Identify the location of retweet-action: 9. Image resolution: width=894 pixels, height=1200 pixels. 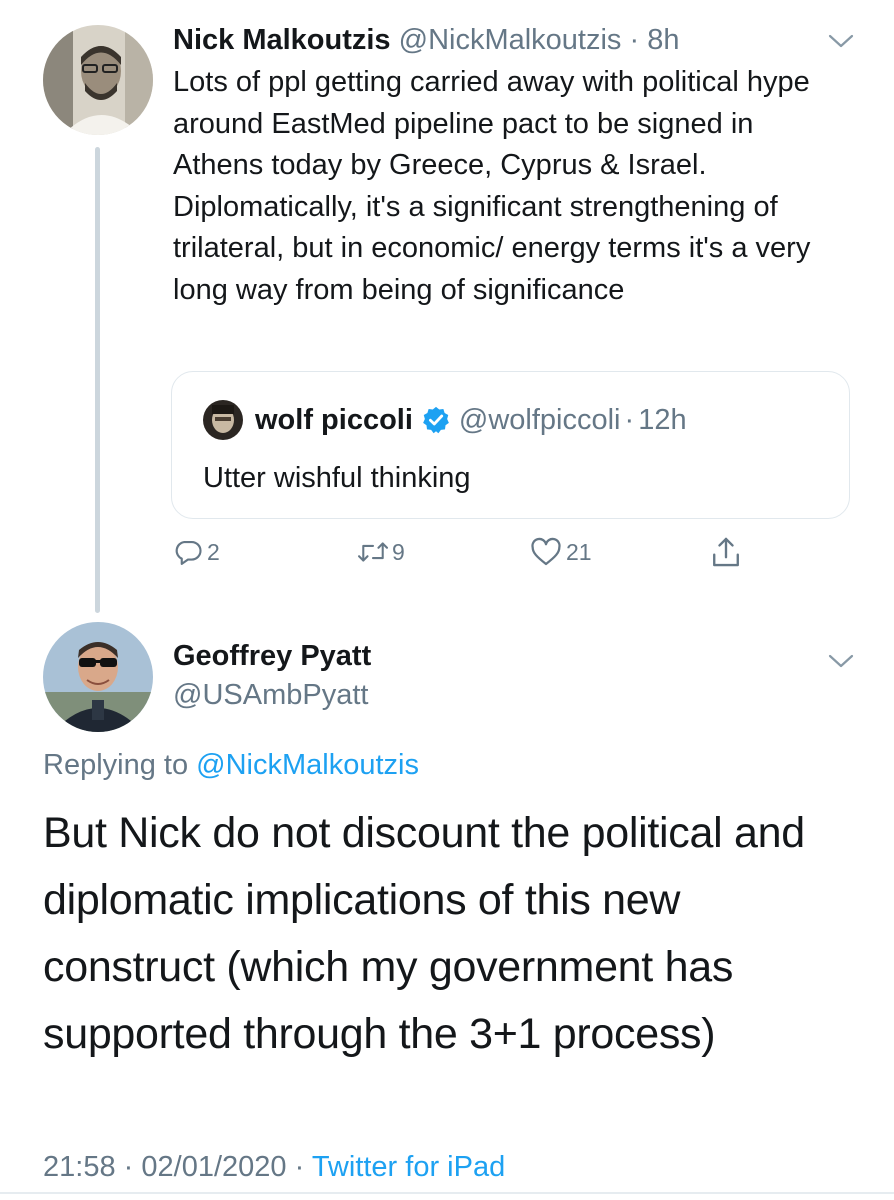
(380, 552).